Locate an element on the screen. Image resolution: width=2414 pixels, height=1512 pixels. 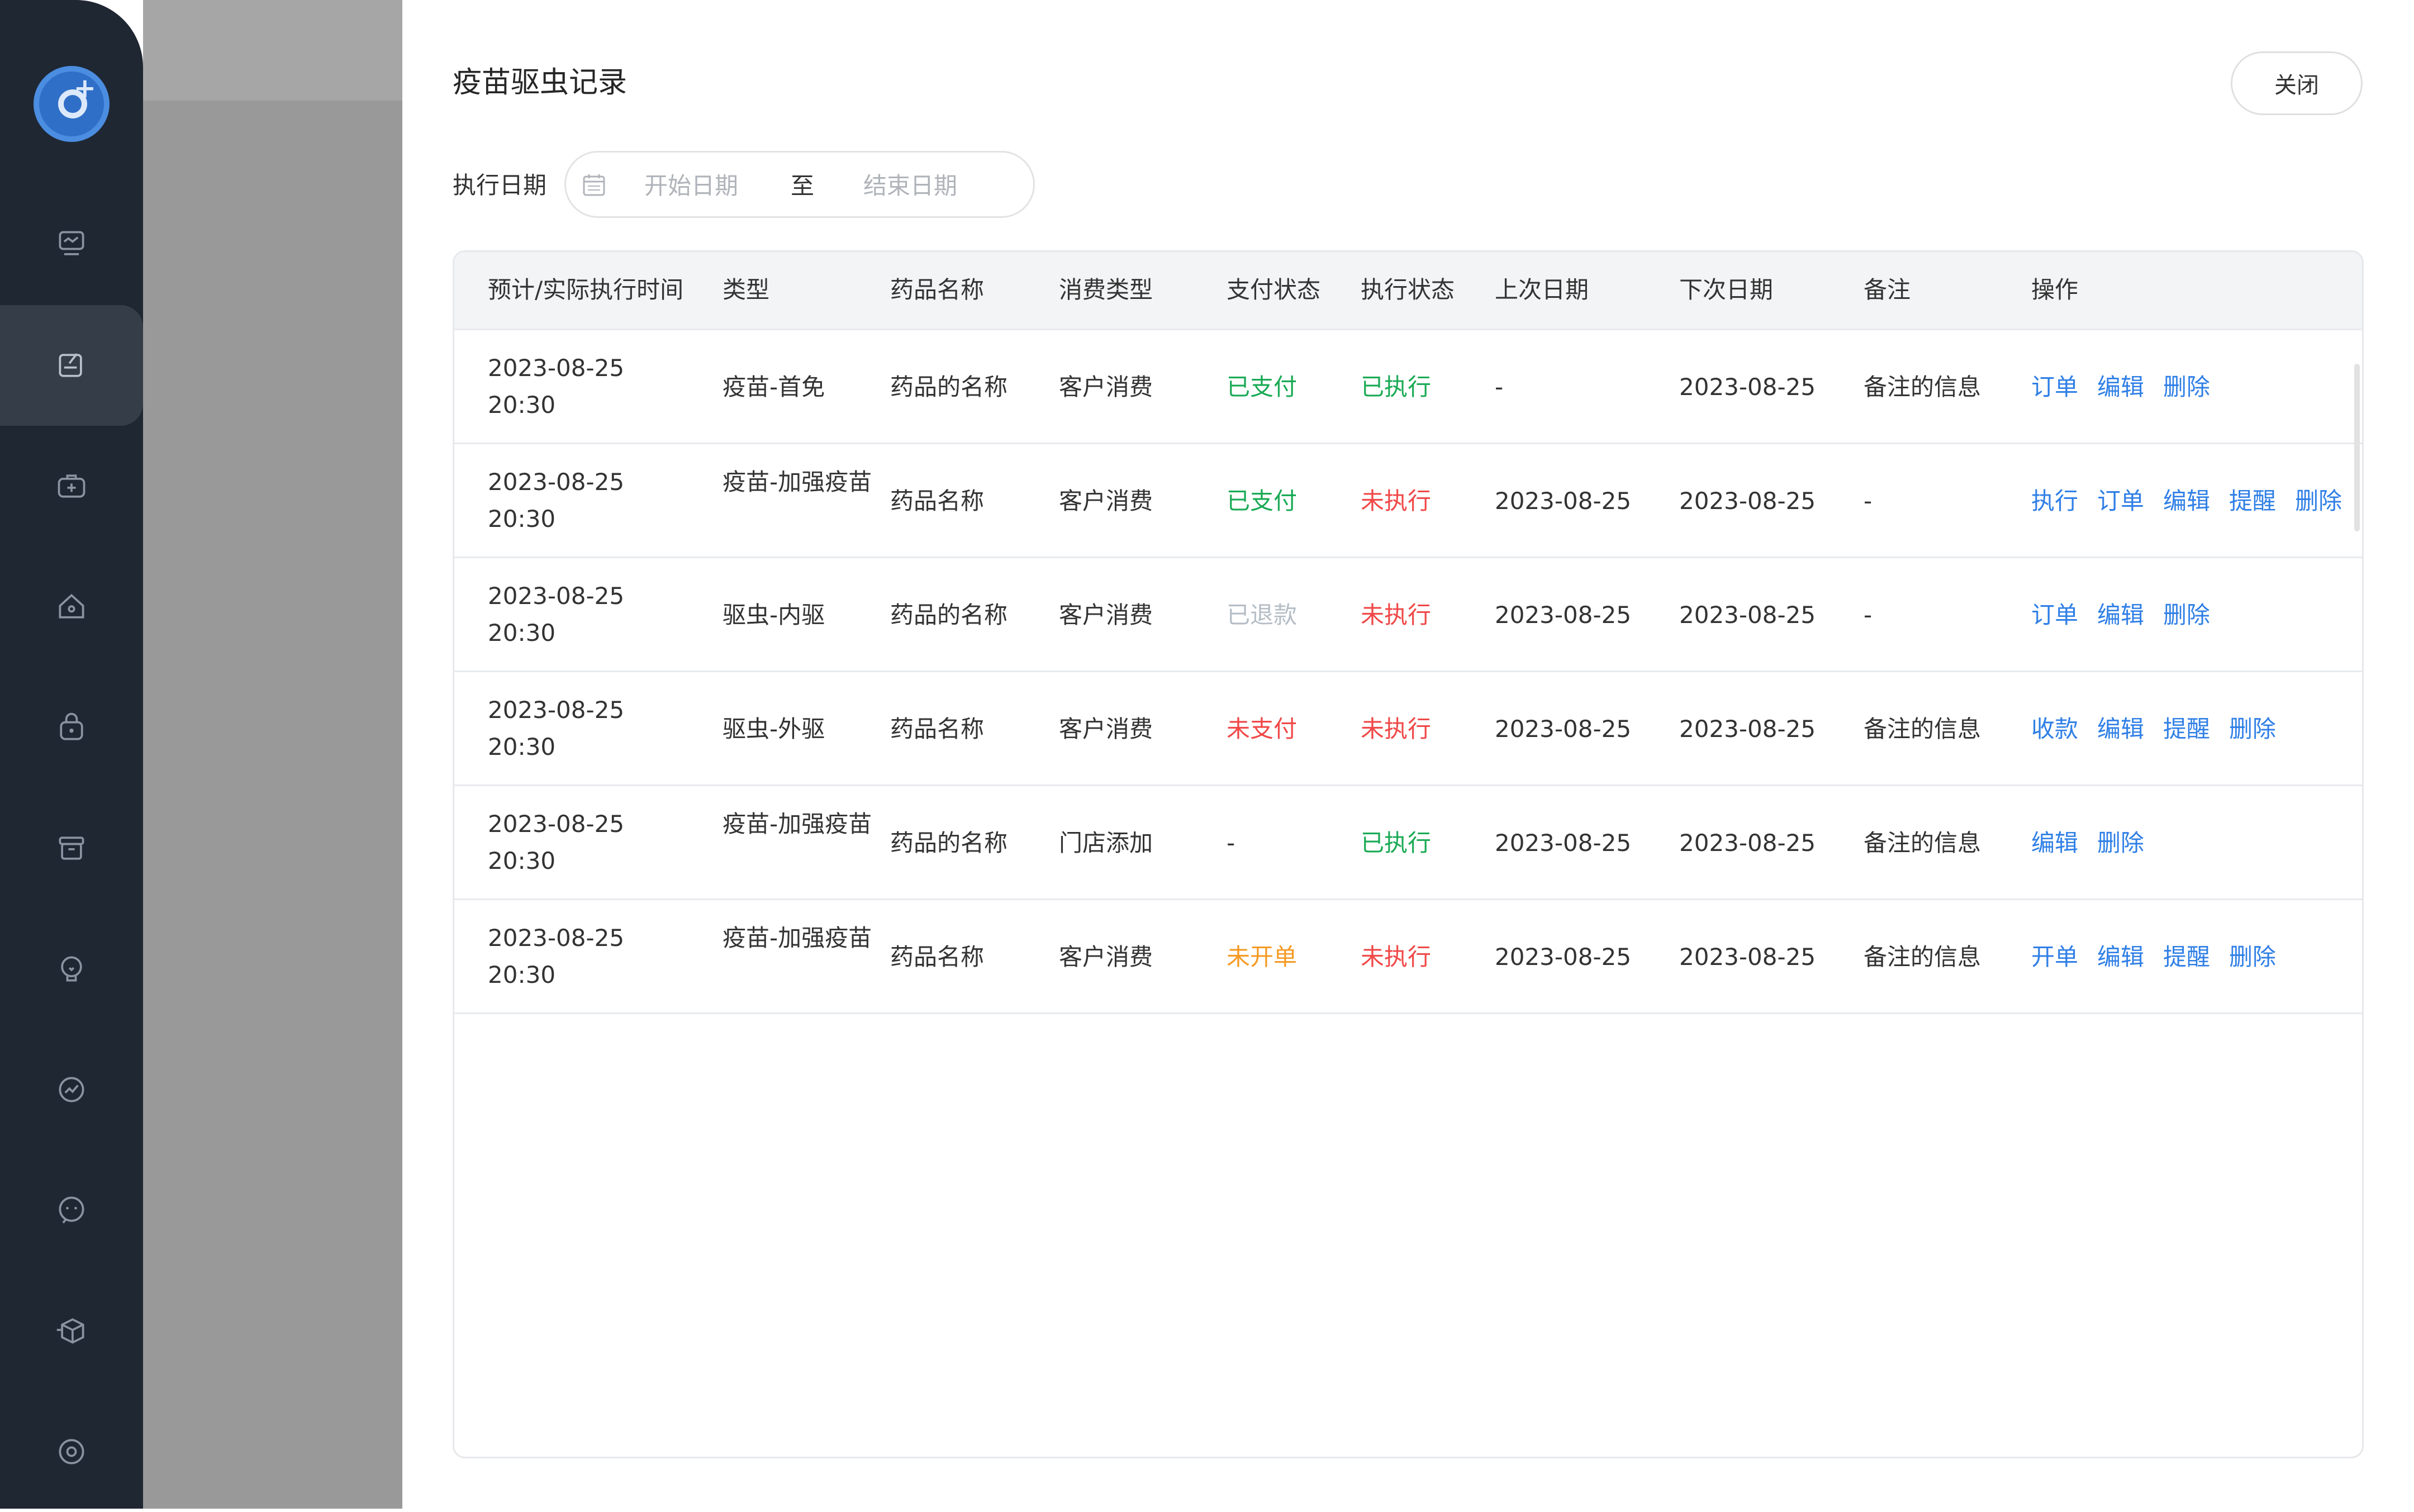
sidebar-item-chat is located at coordinates (71, 1210).